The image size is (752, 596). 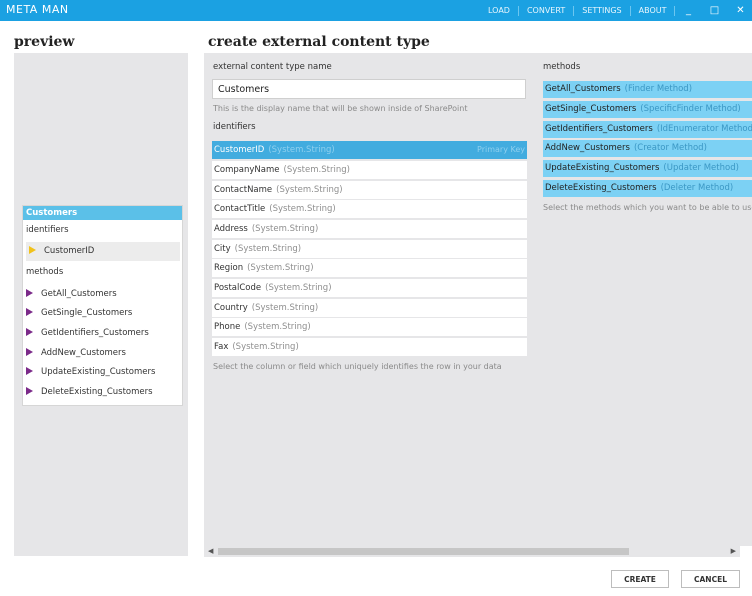 I want to click on tree-root-customers: Customers, so click(x=102, y=213).